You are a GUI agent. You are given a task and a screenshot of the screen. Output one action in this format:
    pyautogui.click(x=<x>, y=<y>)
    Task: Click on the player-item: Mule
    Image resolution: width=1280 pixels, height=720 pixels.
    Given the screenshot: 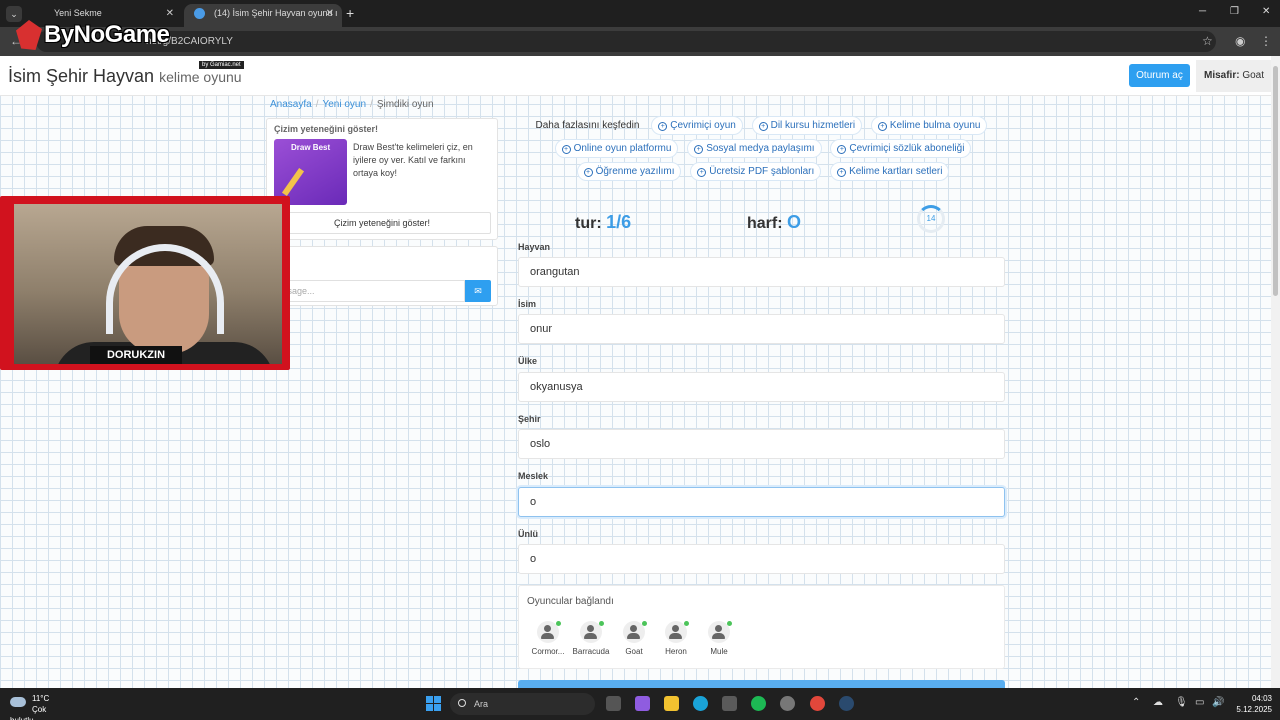 What is the action you would take?
    pyautogui.click(x=719, y=638)
    